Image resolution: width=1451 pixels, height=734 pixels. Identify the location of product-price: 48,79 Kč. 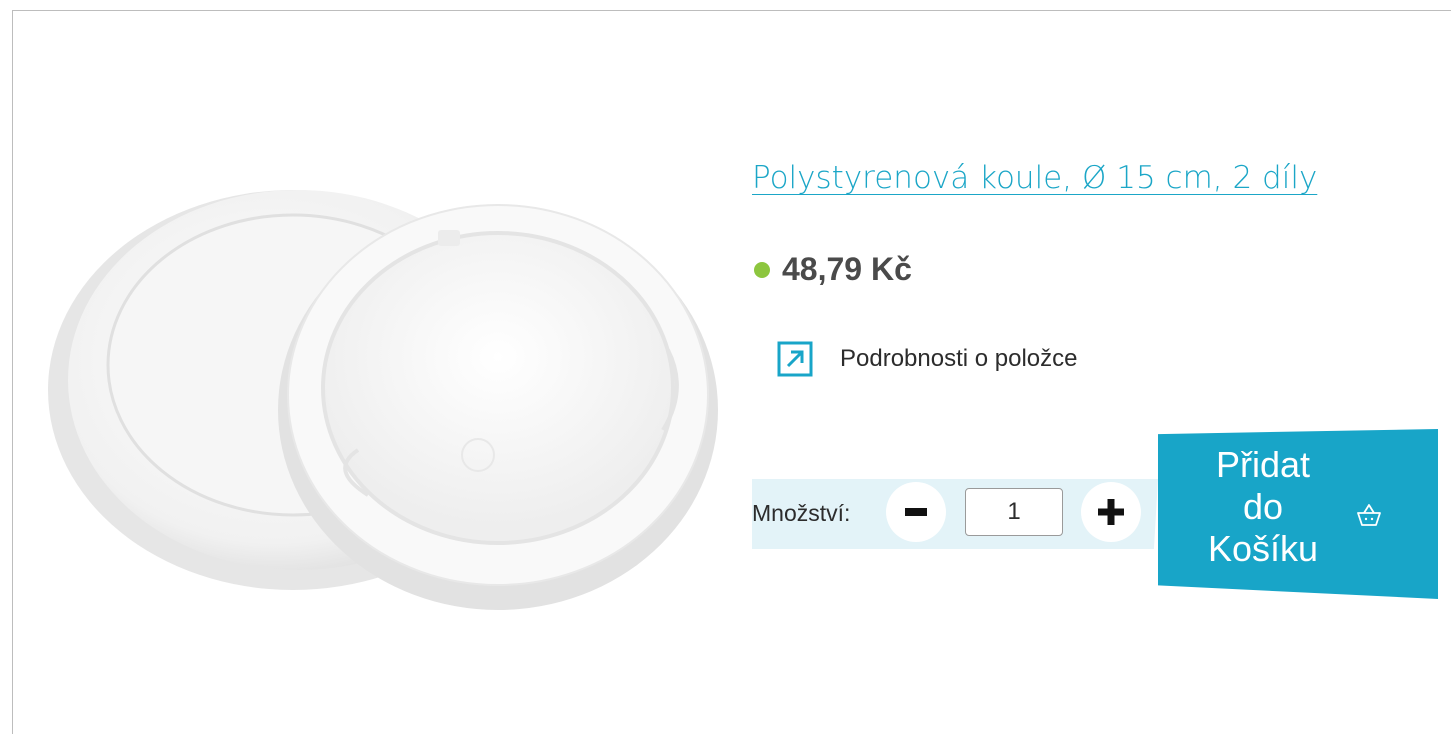
(847, 269).